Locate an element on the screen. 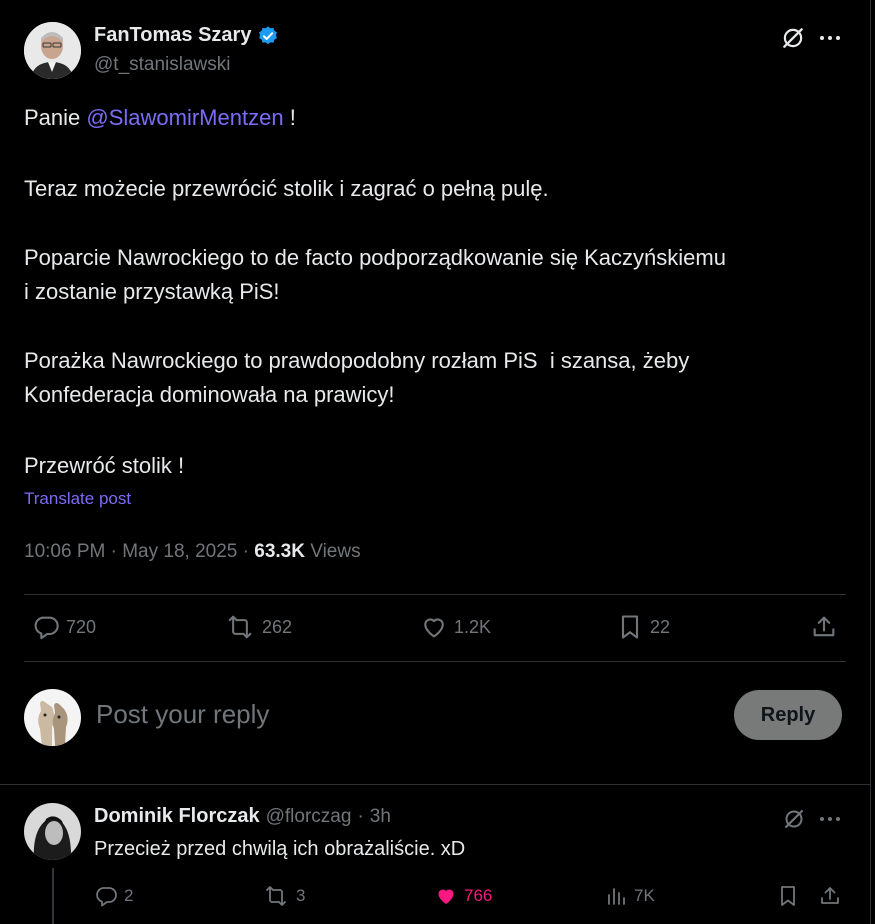  post-line-4b: Konfederacja dominowała na prawicy! is located at coordinates (209, 394).